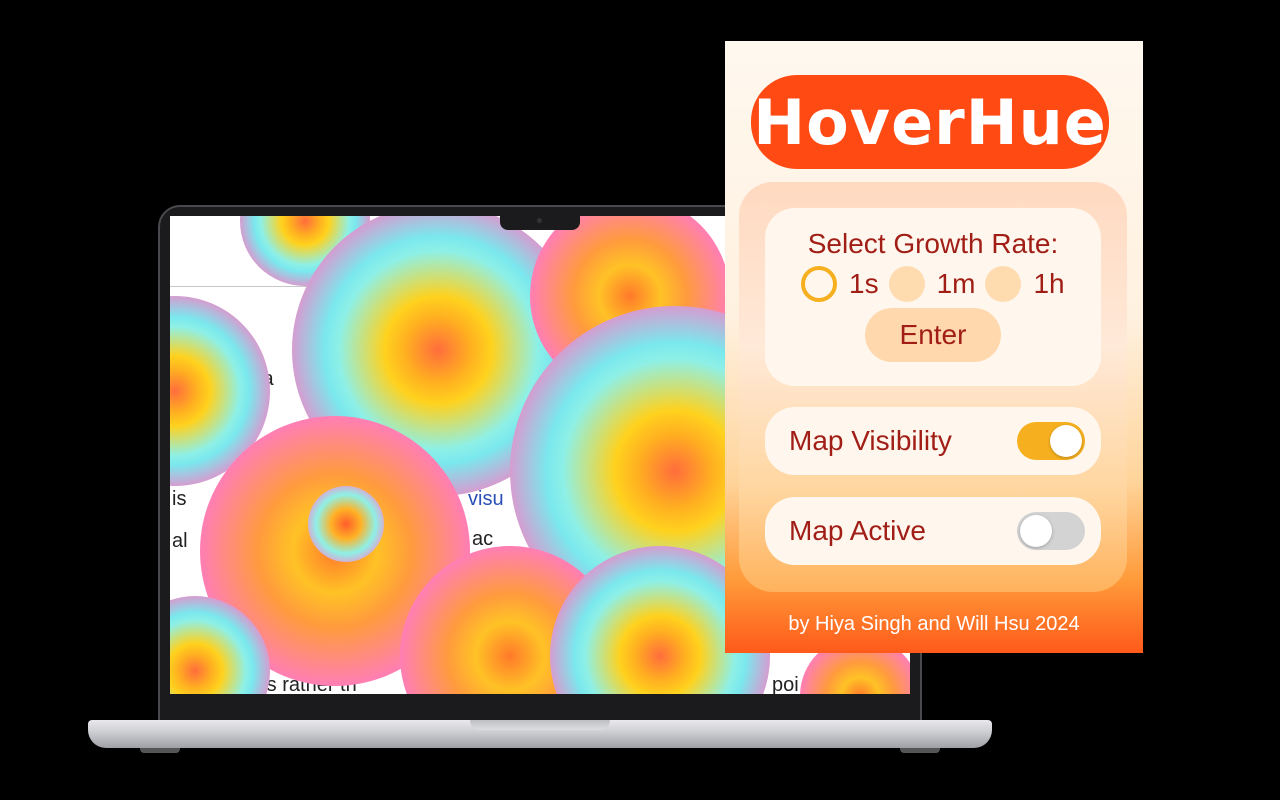  Describe the element at coordinates (346, 524) in the screenshot. I see `heatmap-blob` at that location.